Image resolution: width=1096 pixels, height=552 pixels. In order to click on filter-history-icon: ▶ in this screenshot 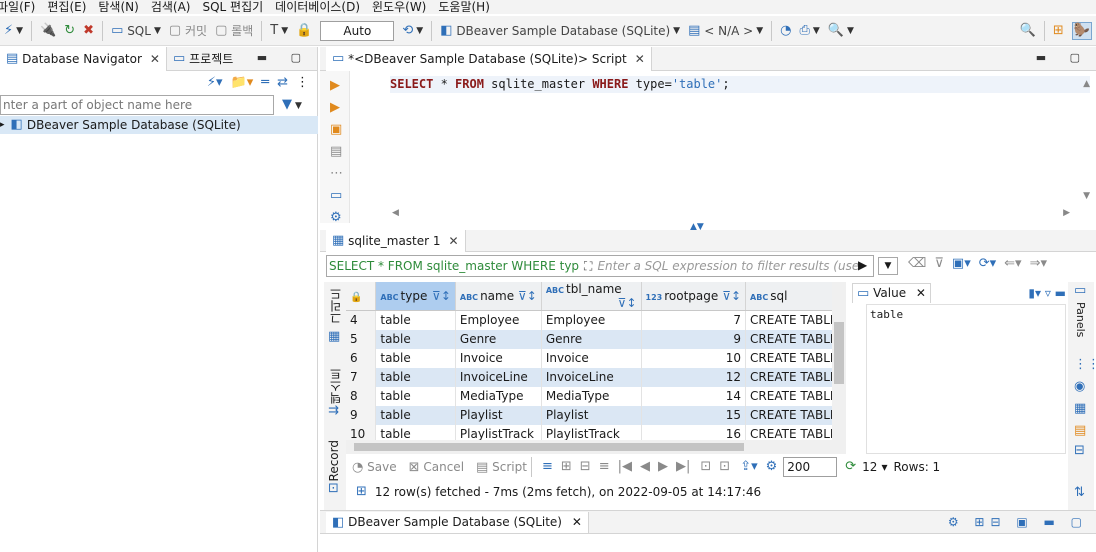, I will do `click(862, 265)`.